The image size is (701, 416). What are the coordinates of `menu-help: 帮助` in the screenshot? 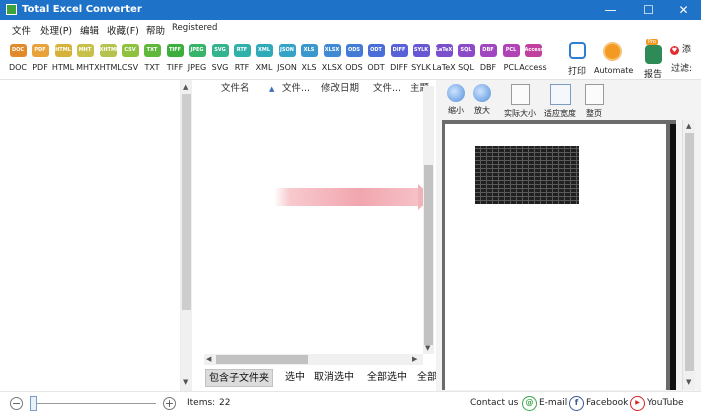 It's located at (155, 30).